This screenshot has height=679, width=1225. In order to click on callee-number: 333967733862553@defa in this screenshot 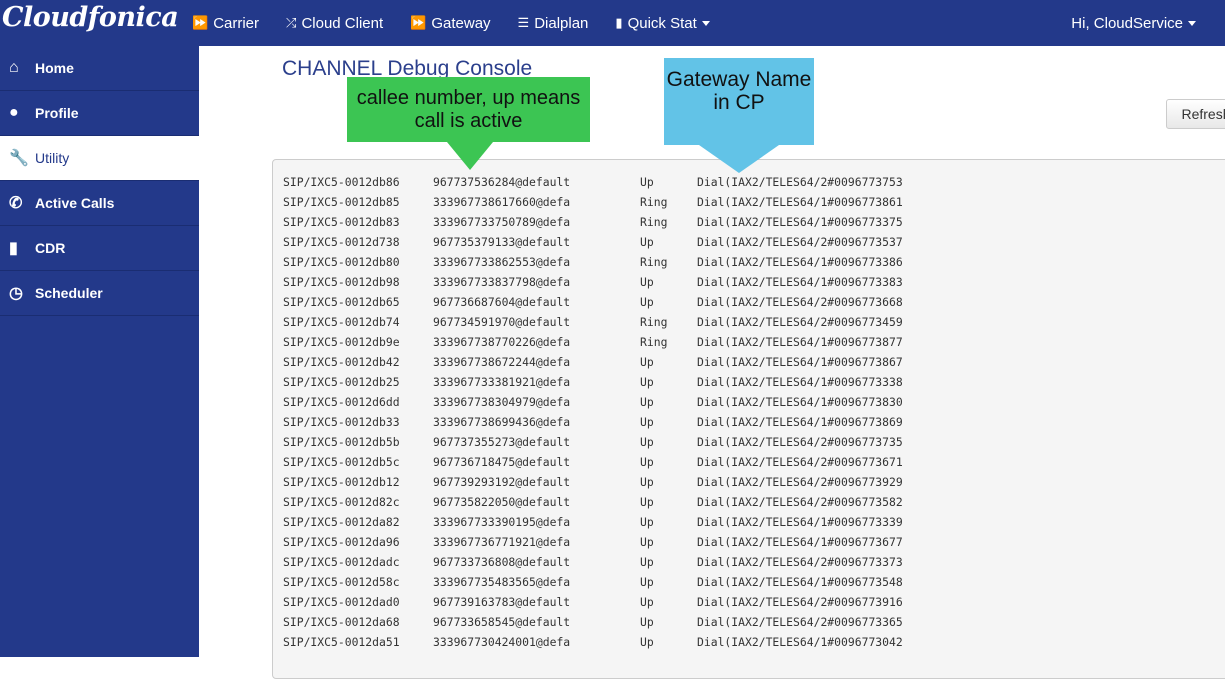, I will do `click(502, 262)`.